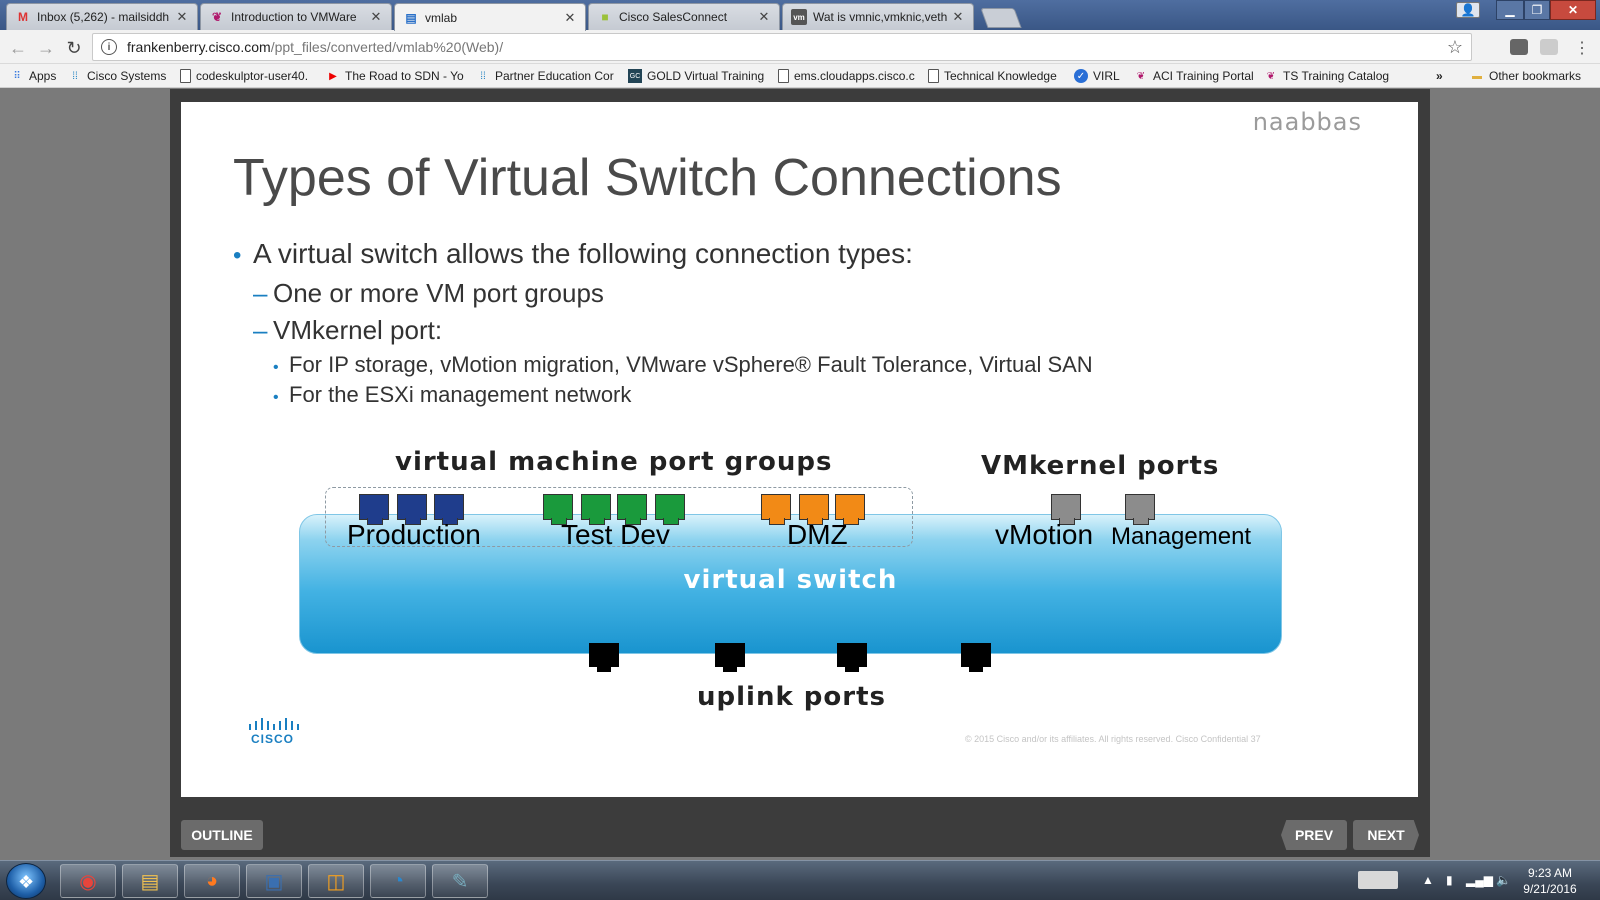 This screenshot has width=1600, height=900. Describe the element at coordinates (1573, 10) in the screenshot. I see `close-window-button: ✕` at that location.